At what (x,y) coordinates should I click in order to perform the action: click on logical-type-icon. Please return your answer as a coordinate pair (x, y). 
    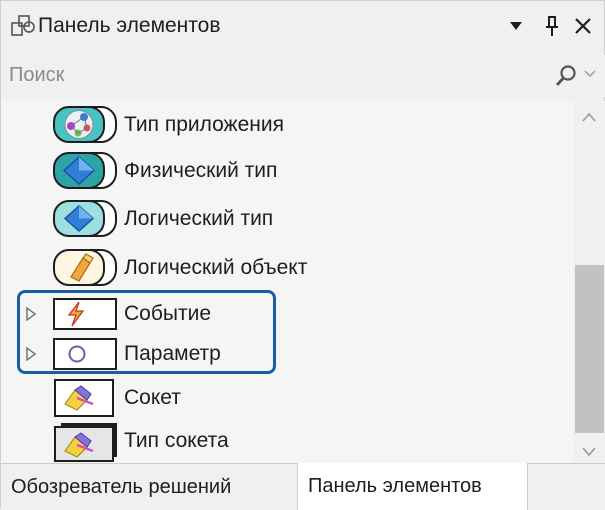
    Looking at the image, I should click on (85, 218).